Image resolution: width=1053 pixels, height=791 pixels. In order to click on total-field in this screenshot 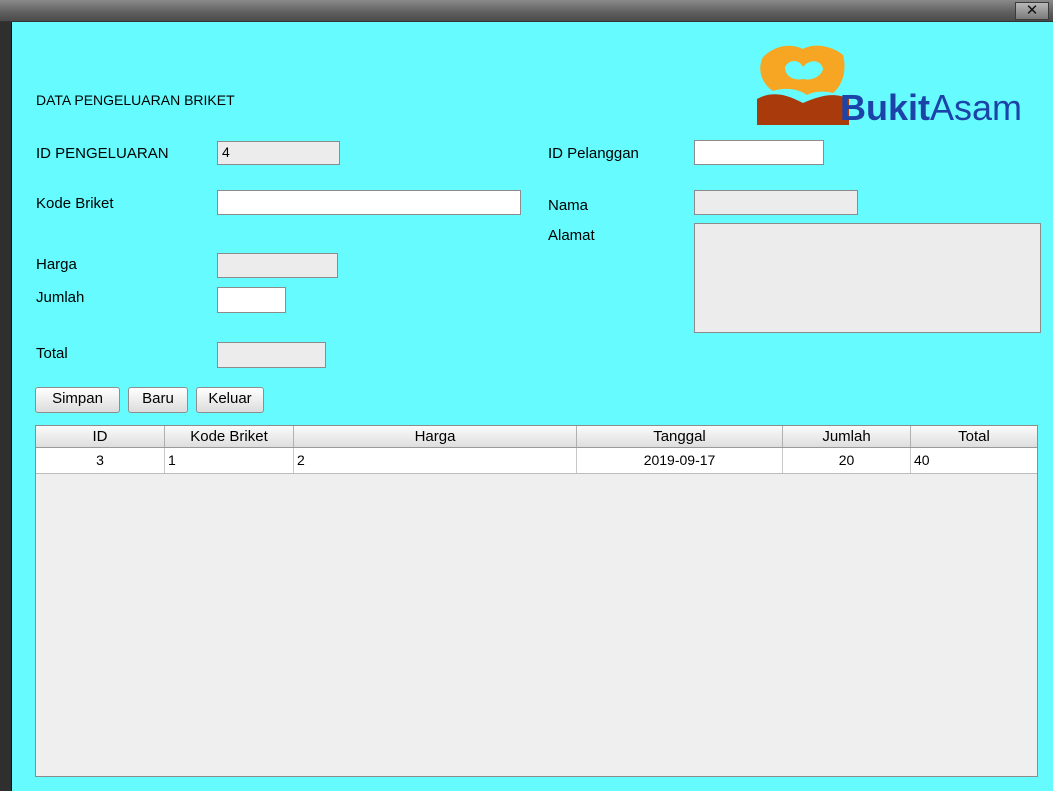, I will do `click(271, 355)`.